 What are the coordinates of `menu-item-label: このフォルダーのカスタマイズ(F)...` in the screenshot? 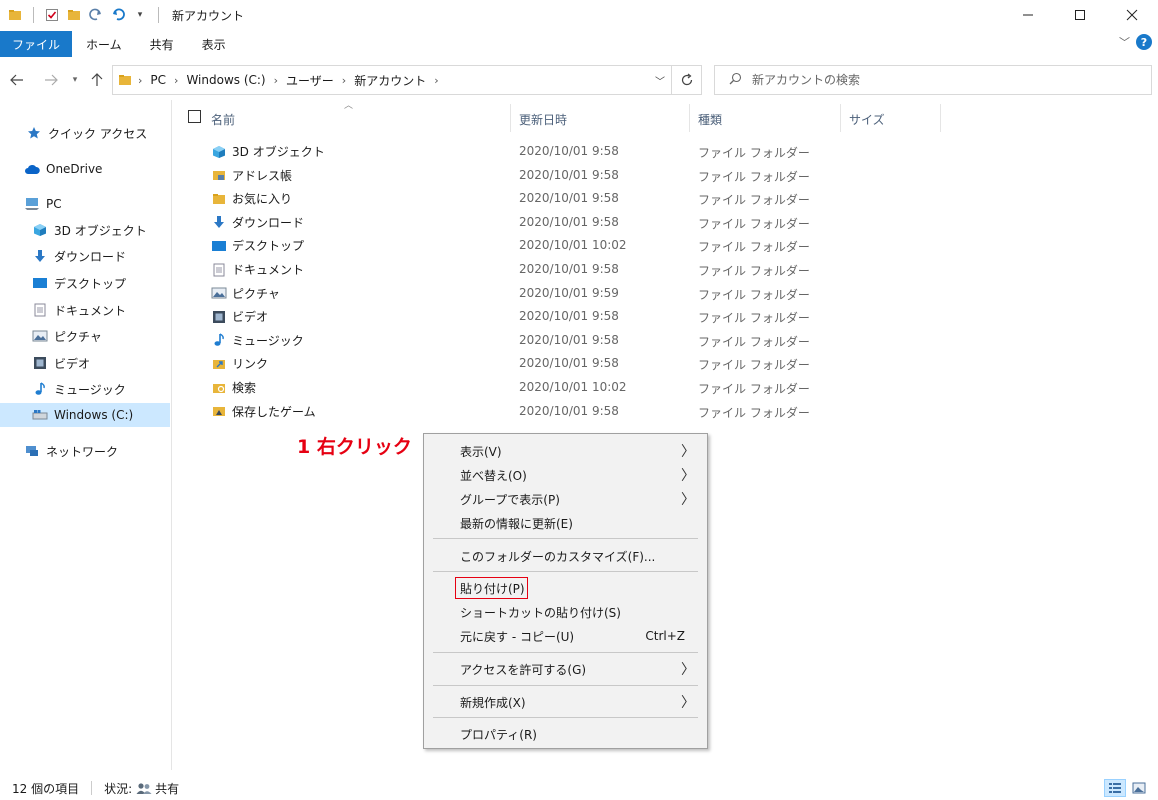 It's located at (558, 556).